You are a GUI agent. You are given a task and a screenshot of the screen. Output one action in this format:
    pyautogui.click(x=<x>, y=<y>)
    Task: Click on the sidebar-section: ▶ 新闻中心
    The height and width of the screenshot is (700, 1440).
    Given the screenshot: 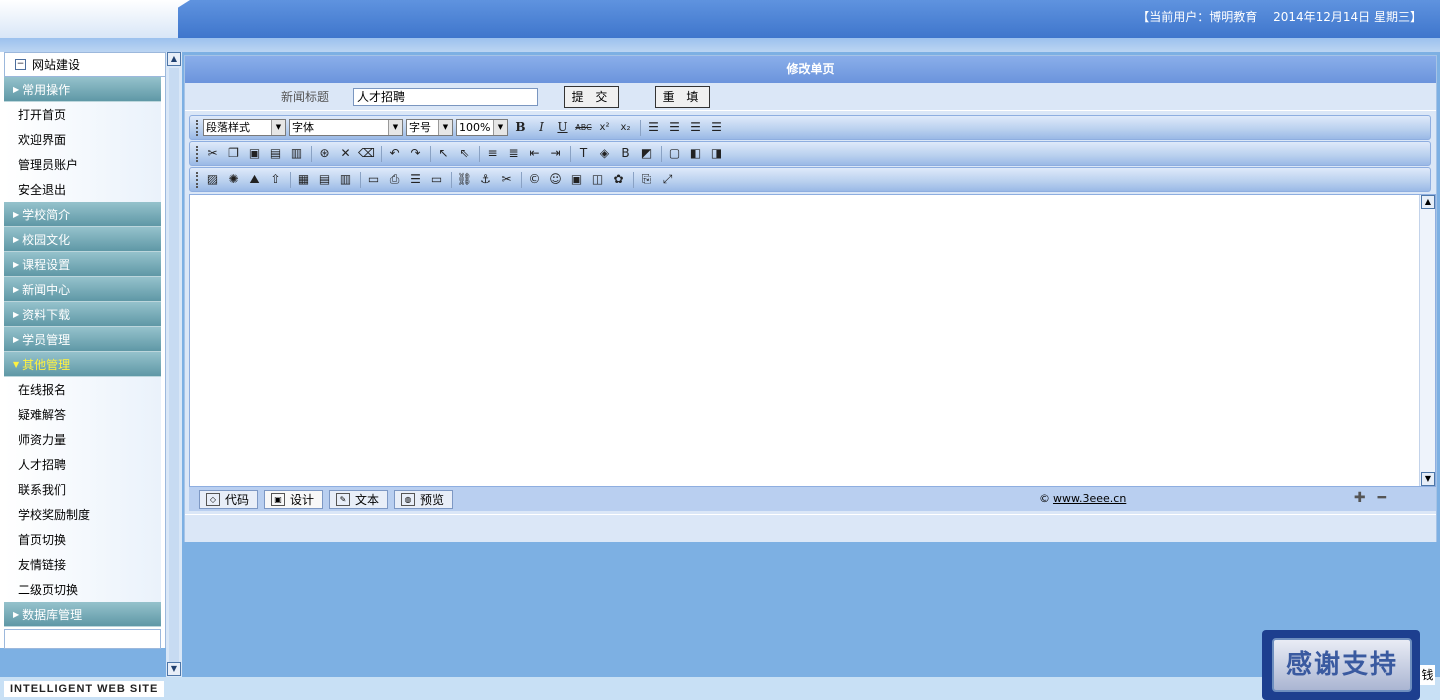 What is the action you would take?
    pyautogui.click(x=82, y=289)
    